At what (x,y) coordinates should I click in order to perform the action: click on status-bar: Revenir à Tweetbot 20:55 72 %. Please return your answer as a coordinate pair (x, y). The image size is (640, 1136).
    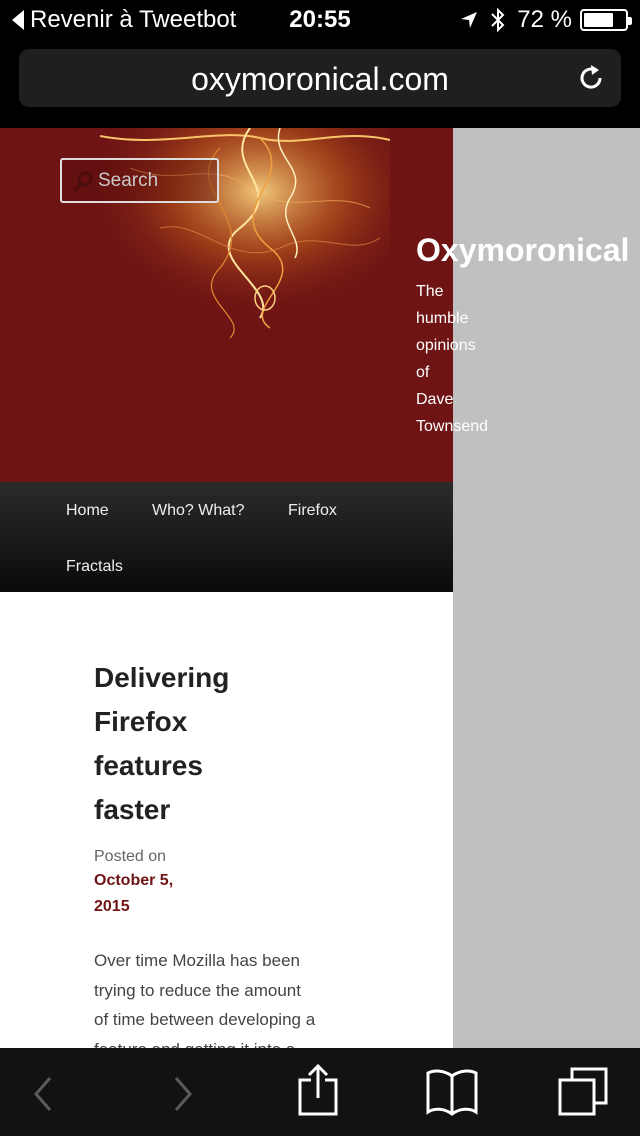
    Looking at the image, I should click on (320, 20).